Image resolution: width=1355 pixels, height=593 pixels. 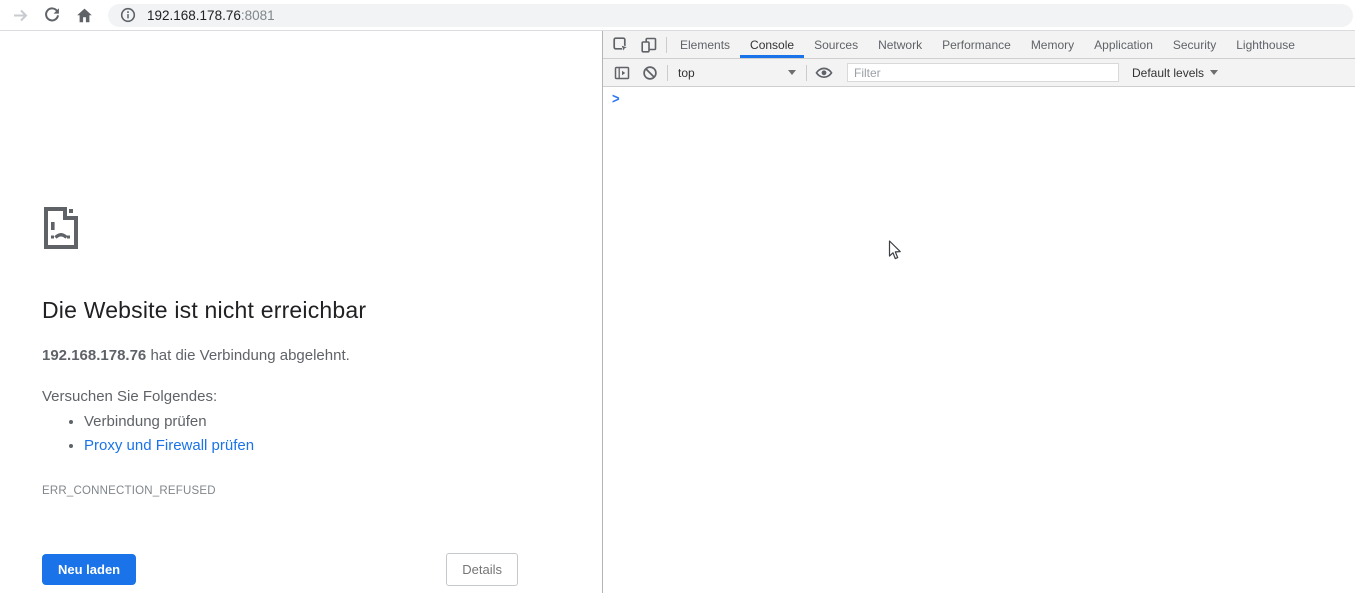 I want to click on sad-file-icon, so click(x=61, y=228).